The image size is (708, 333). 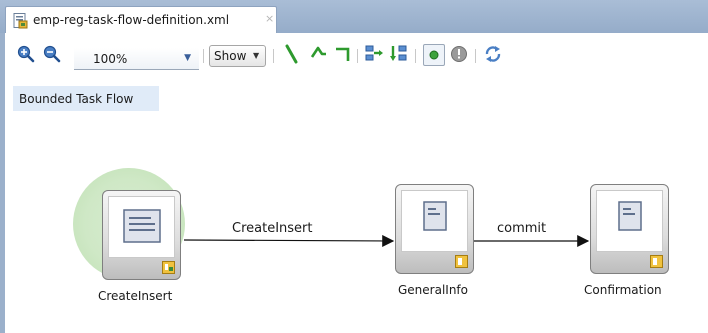 I want to click on activity-node-createinsert, so click(x=141, y=235).